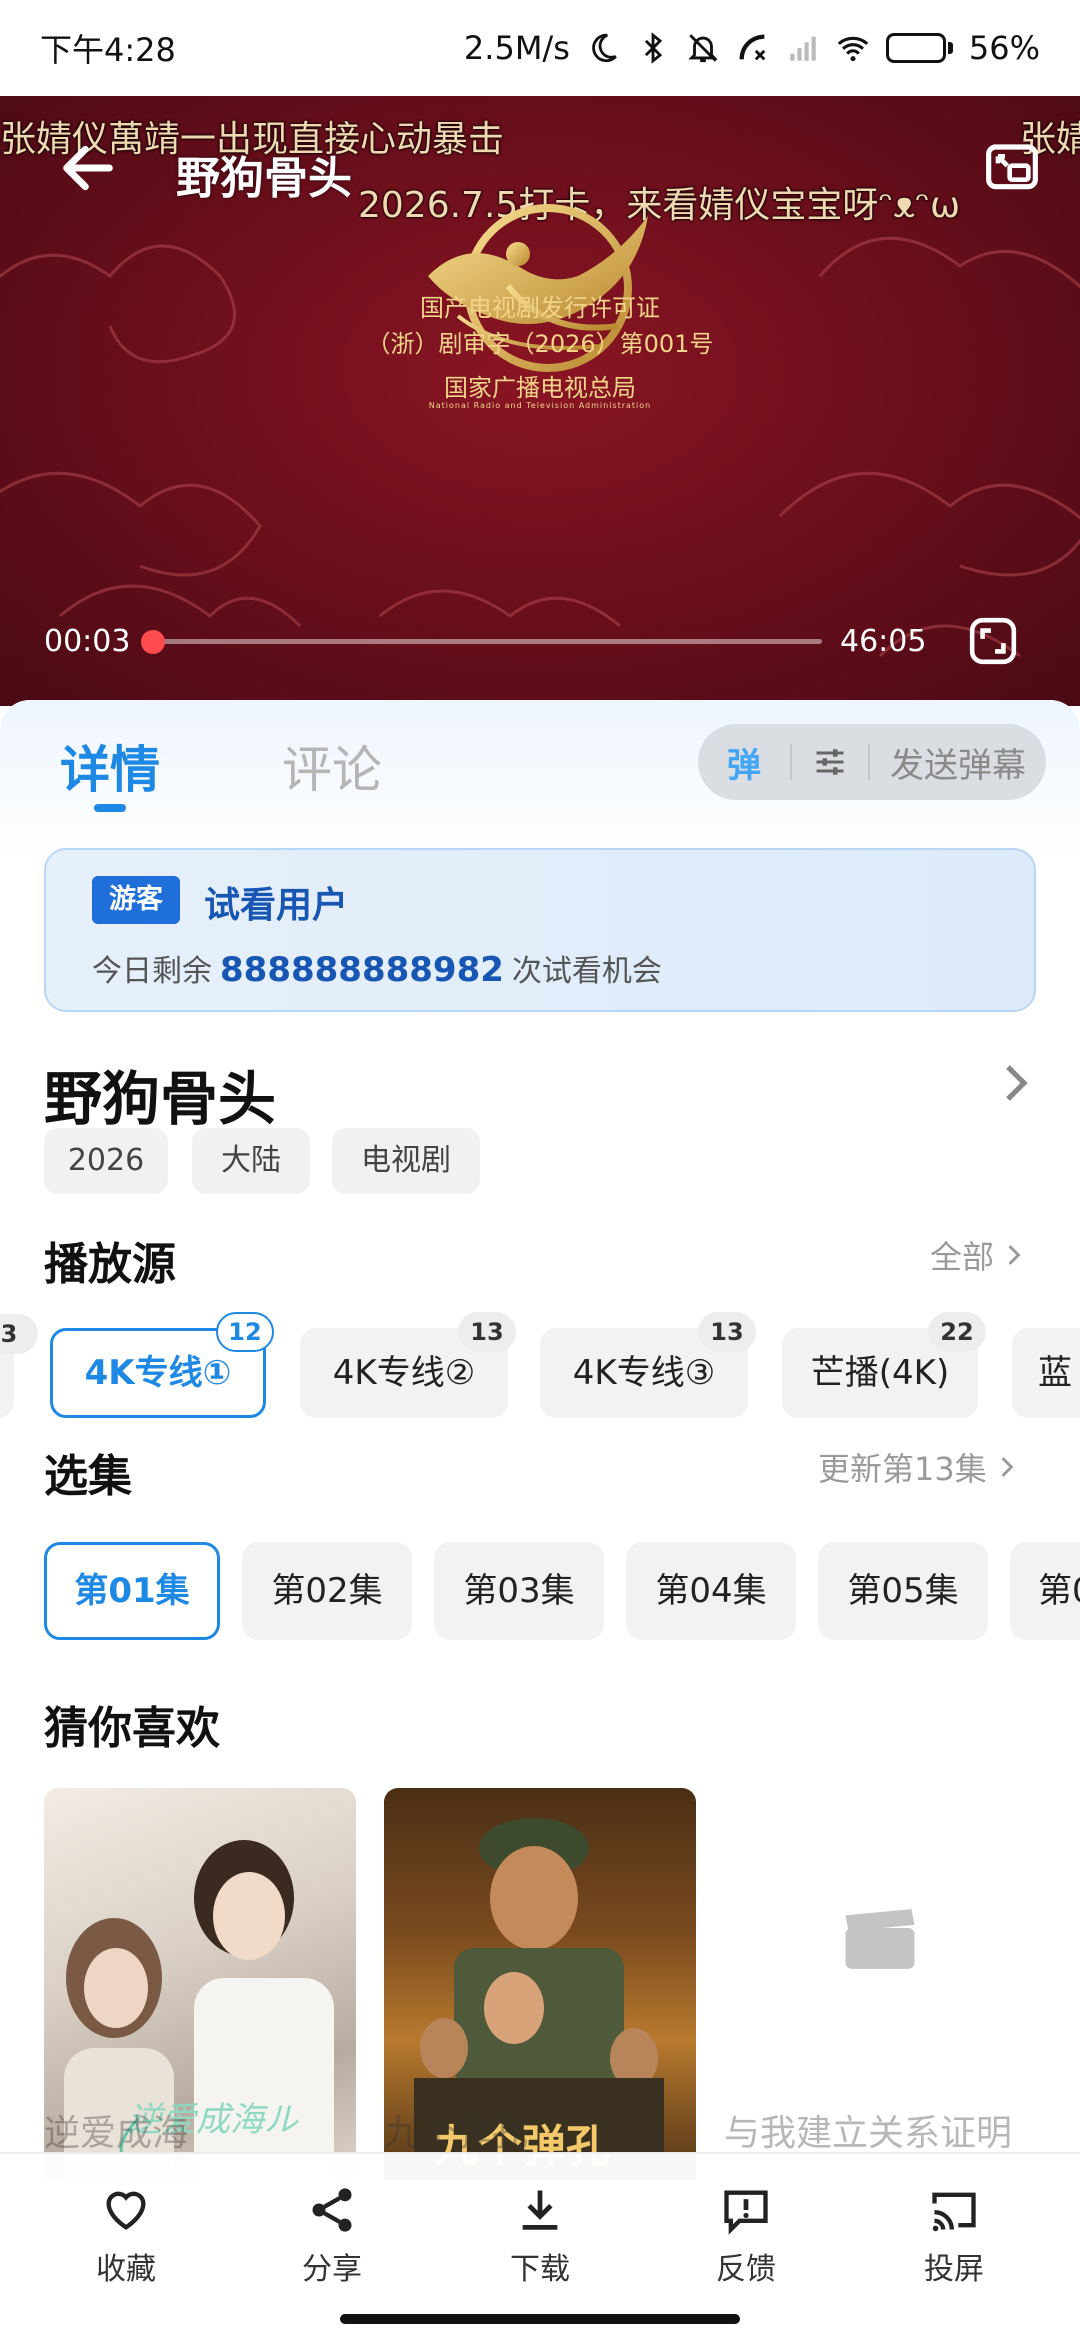 The image size is (1080, 2340). I want to click on license-line-2: （浙）剧审字（2026）第001号, so click(540, 344).